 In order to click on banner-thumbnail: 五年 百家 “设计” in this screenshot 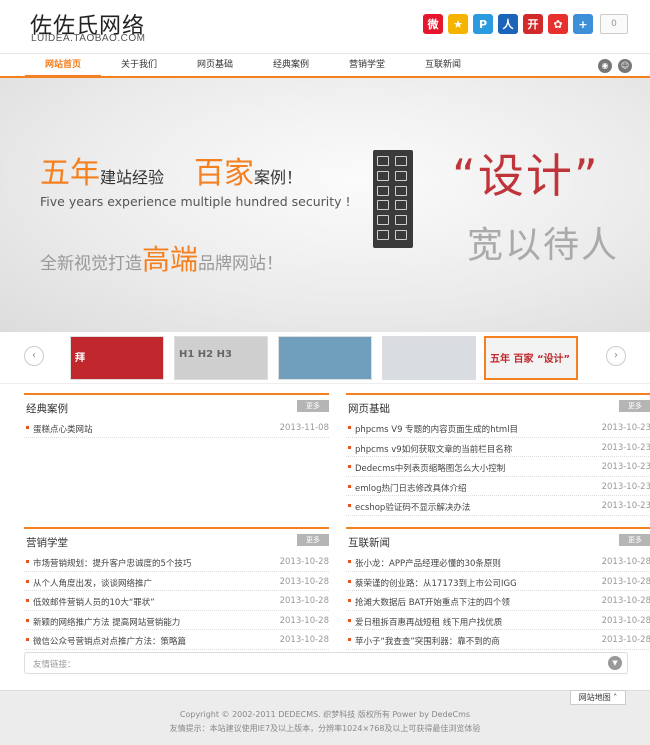, I will do `click(531, 358)`.